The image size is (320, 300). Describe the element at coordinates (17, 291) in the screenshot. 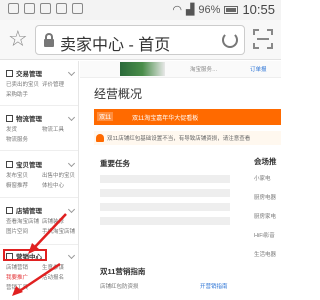

I see `arrow-head` at that location.